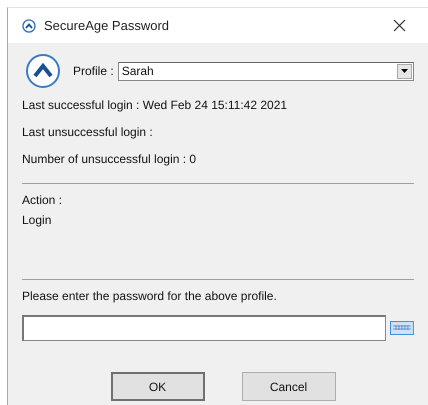  Describe the element at coordinates (204, 328) in the screenshot. I see `password-field` at that location.